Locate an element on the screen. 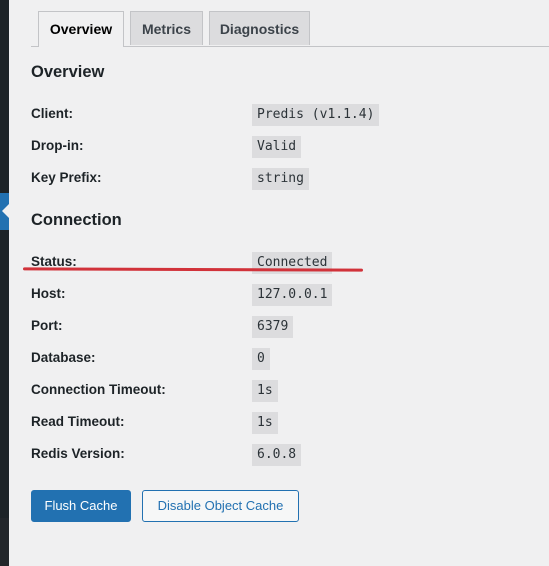 The width and height of the screenshot is (549, 566). info-row-read-timeout: Read Timeout: 1s is located at coordinates (281, 423).